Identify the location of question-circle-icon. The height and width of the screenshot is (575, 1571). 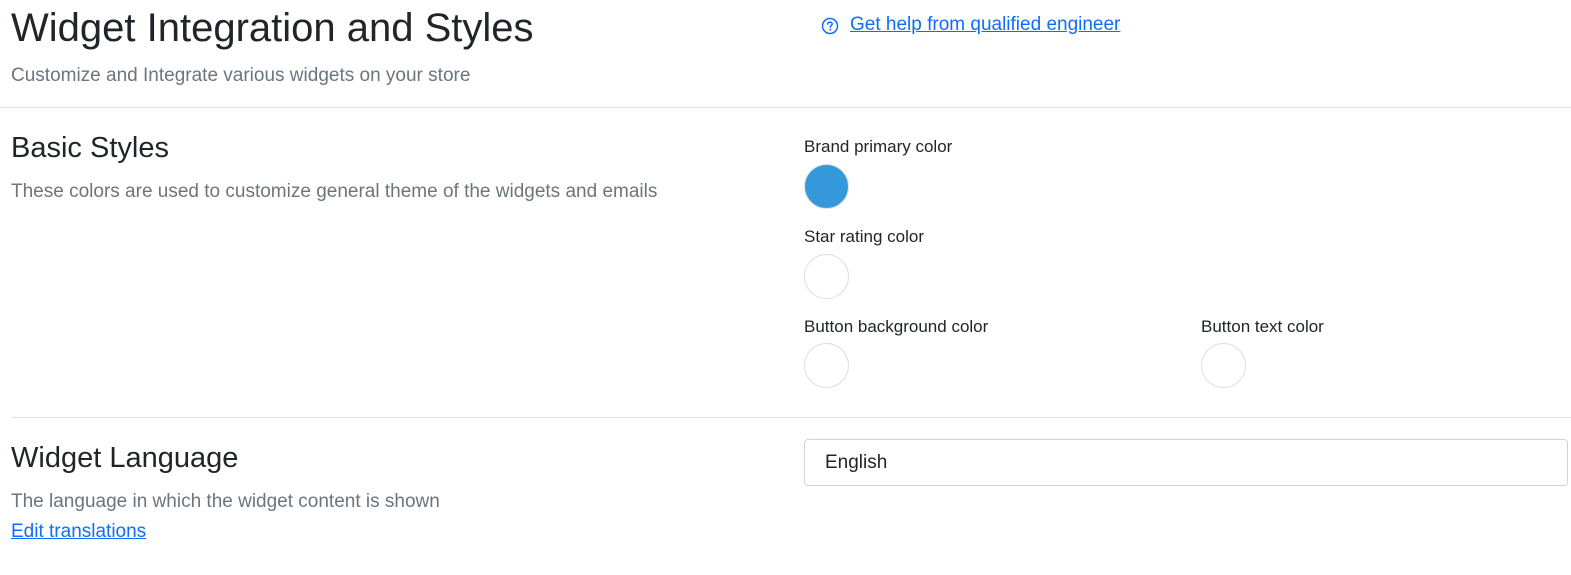
(830, 26).